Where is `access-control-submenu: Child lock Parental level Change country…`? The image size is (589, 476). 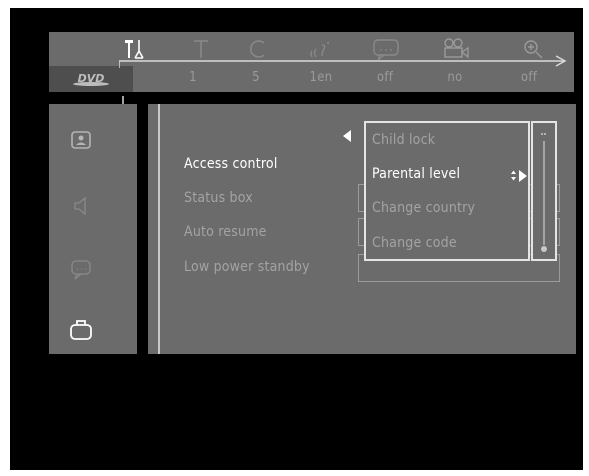
access-control-submenu: Child lock Parental level Change country… is located at coordinates (447, 191).